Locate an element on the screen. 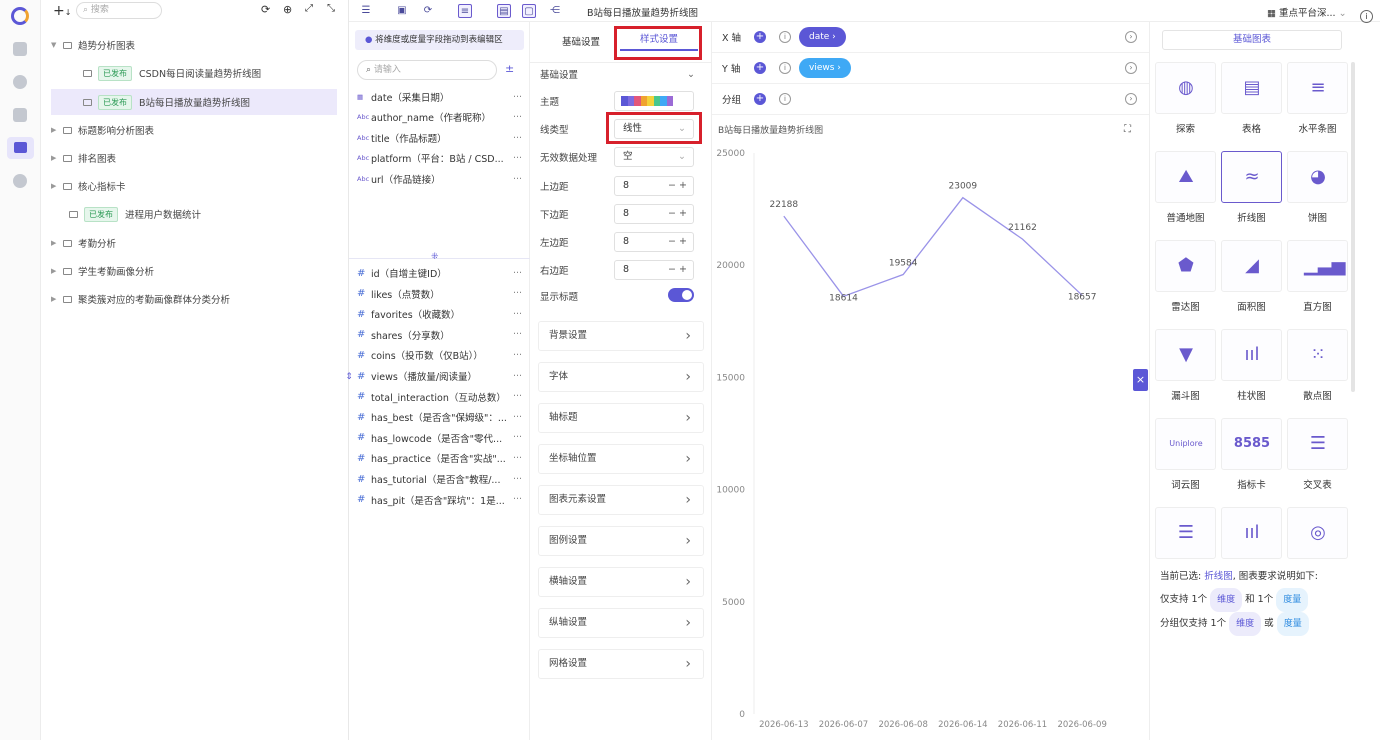 The image size is (1380, 740). chart-type-card: ▼ is located at coordinates (1185, 355).